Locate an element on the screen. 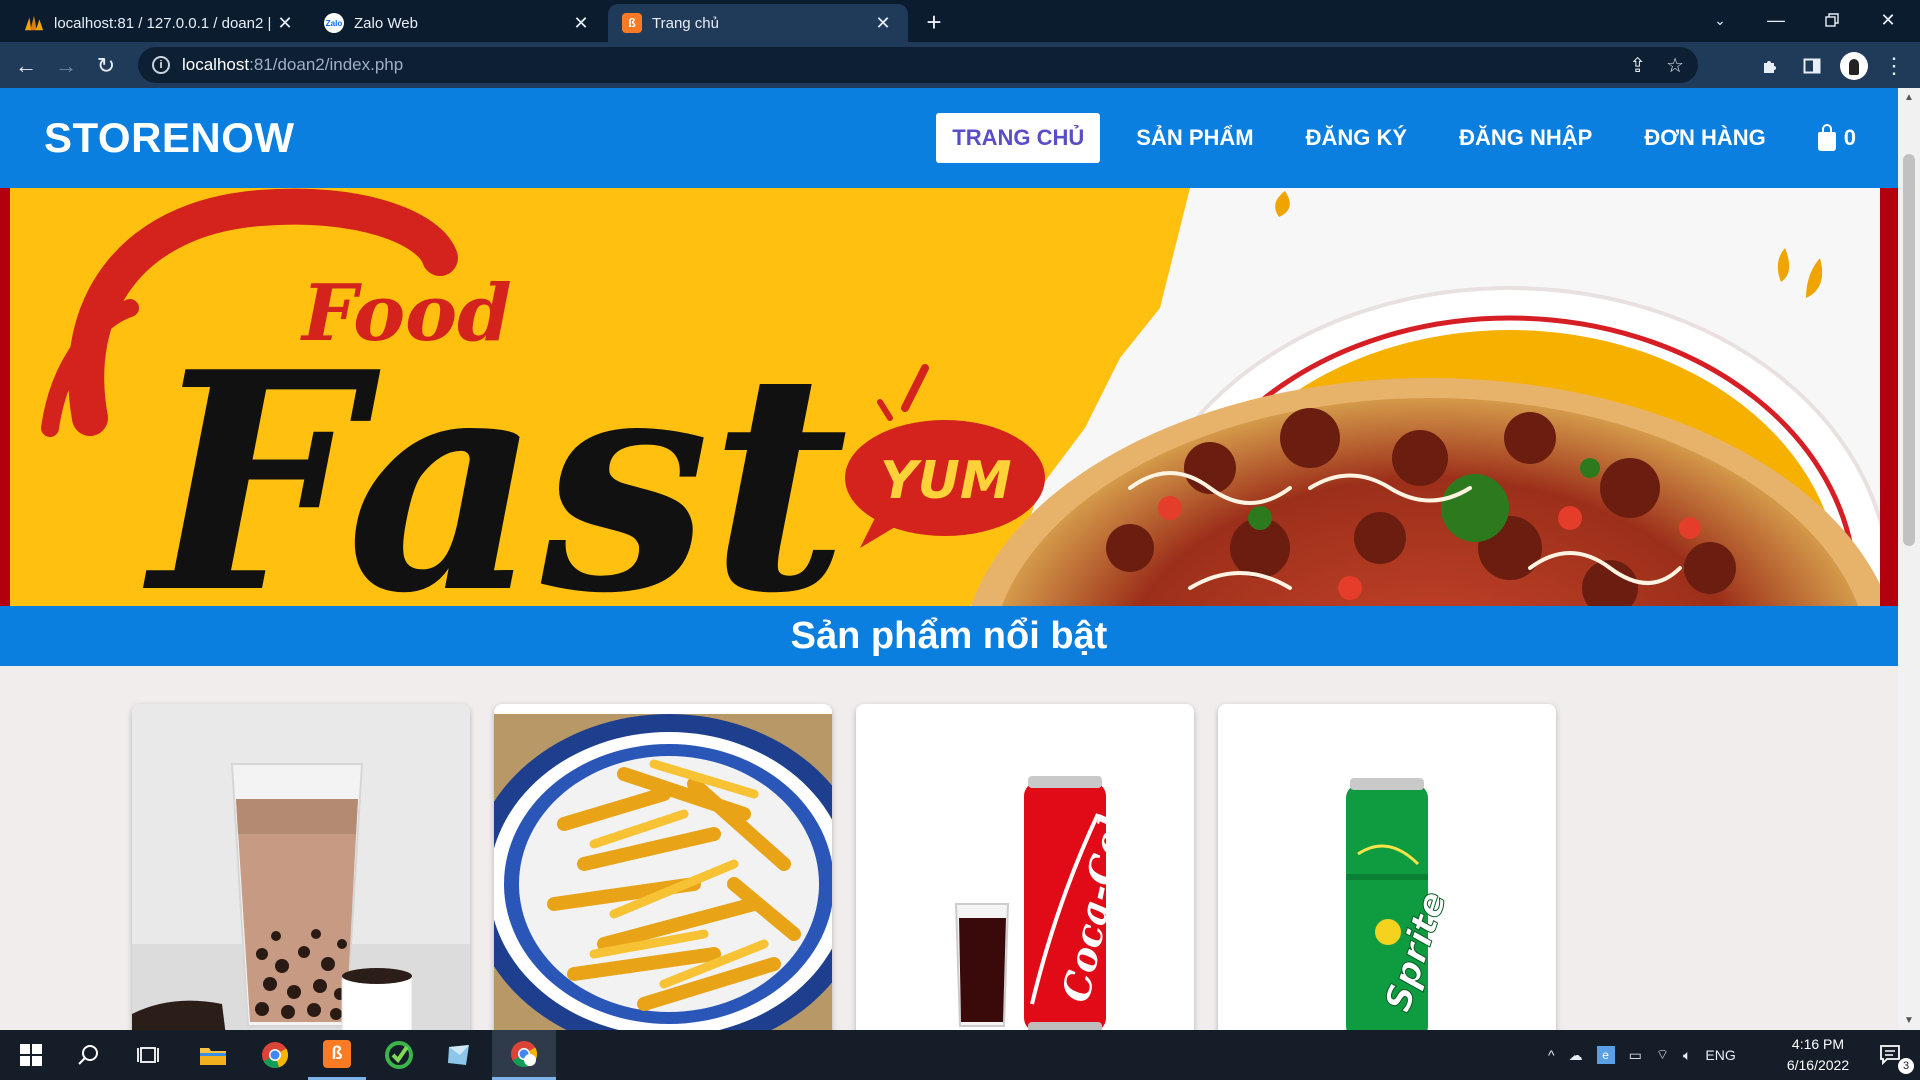  sprite-can-image: Sprite is located at coordinates (1387, 867).